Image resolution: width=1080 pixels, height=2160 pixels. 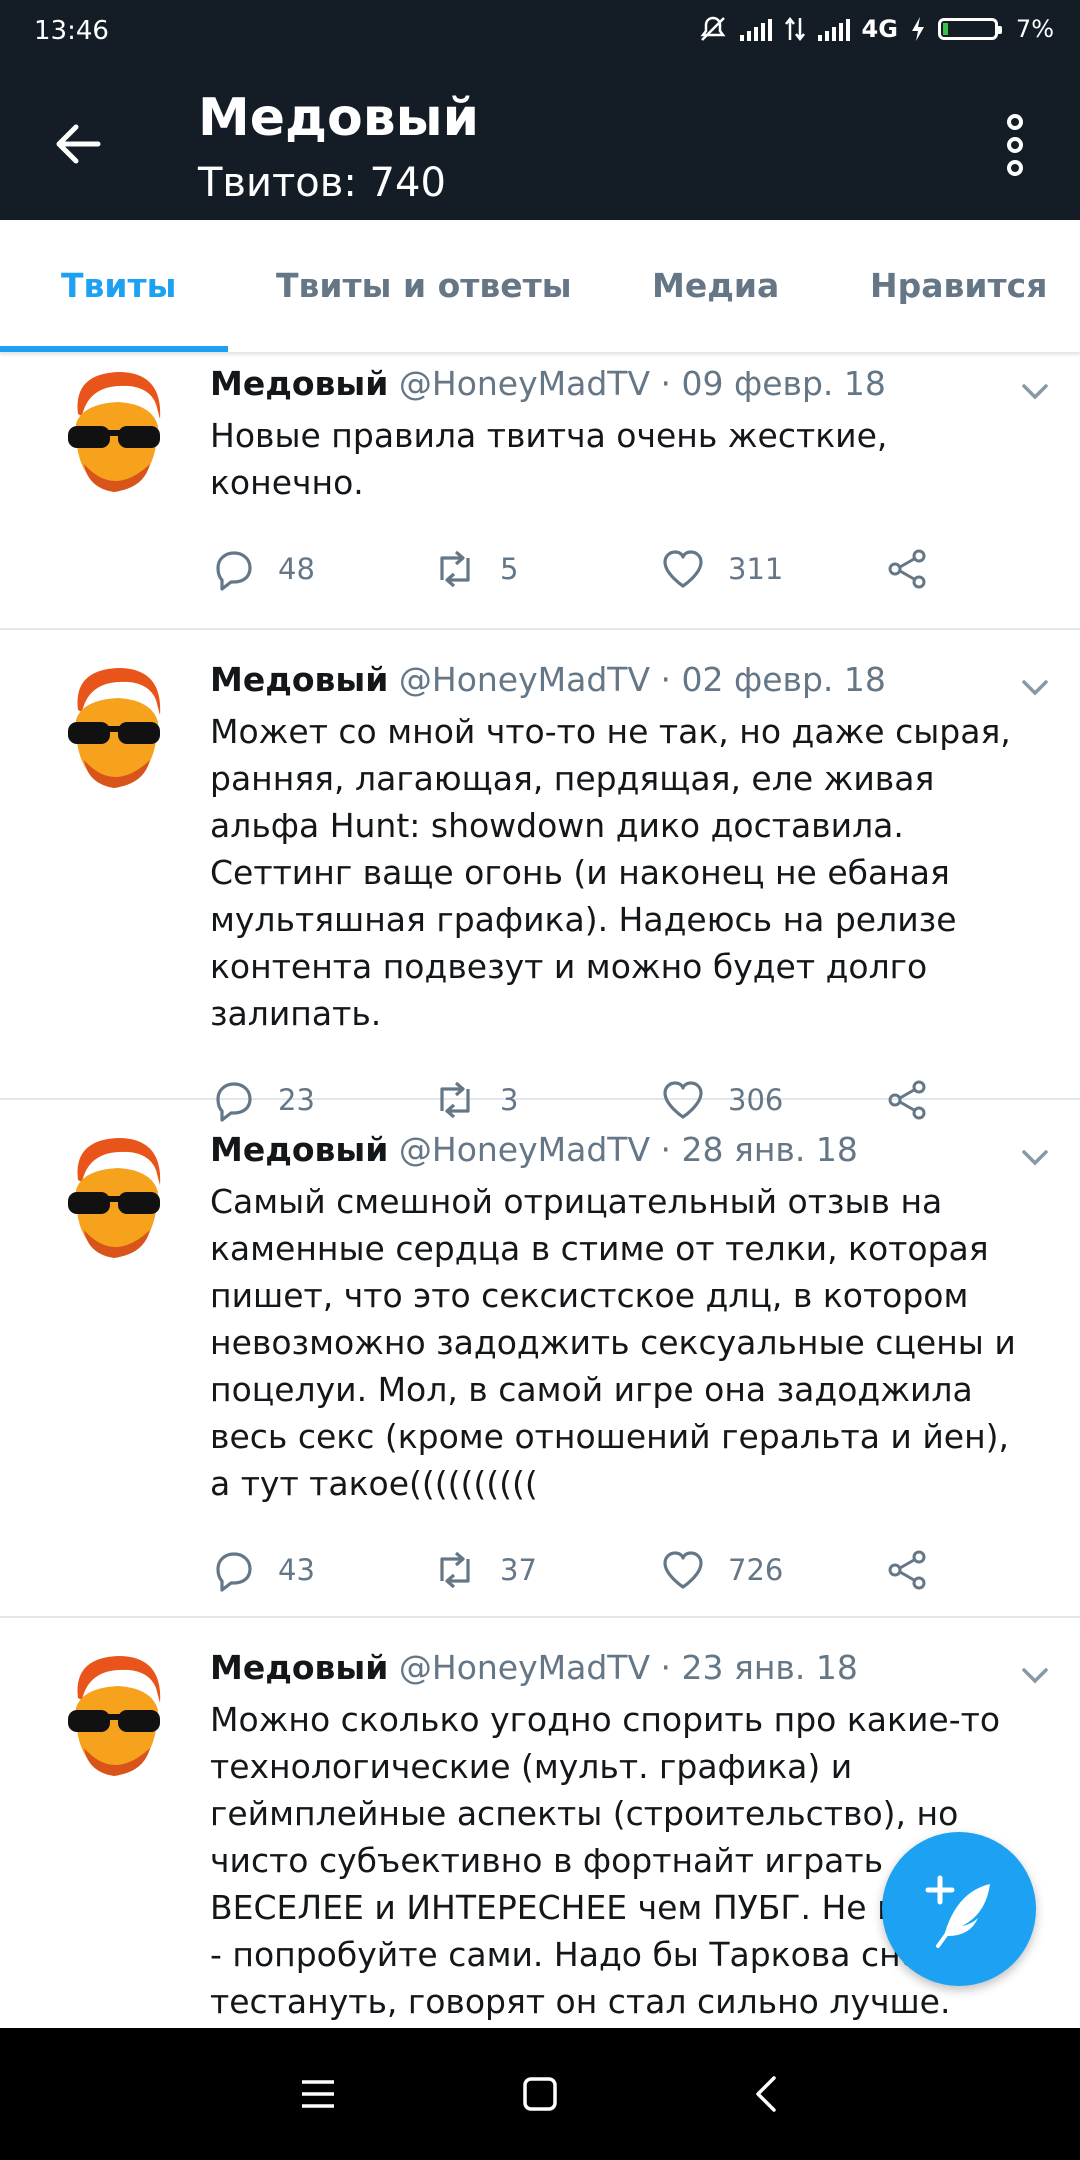 I want to click on retweet-button: 37, so click(x=484, y=1570).